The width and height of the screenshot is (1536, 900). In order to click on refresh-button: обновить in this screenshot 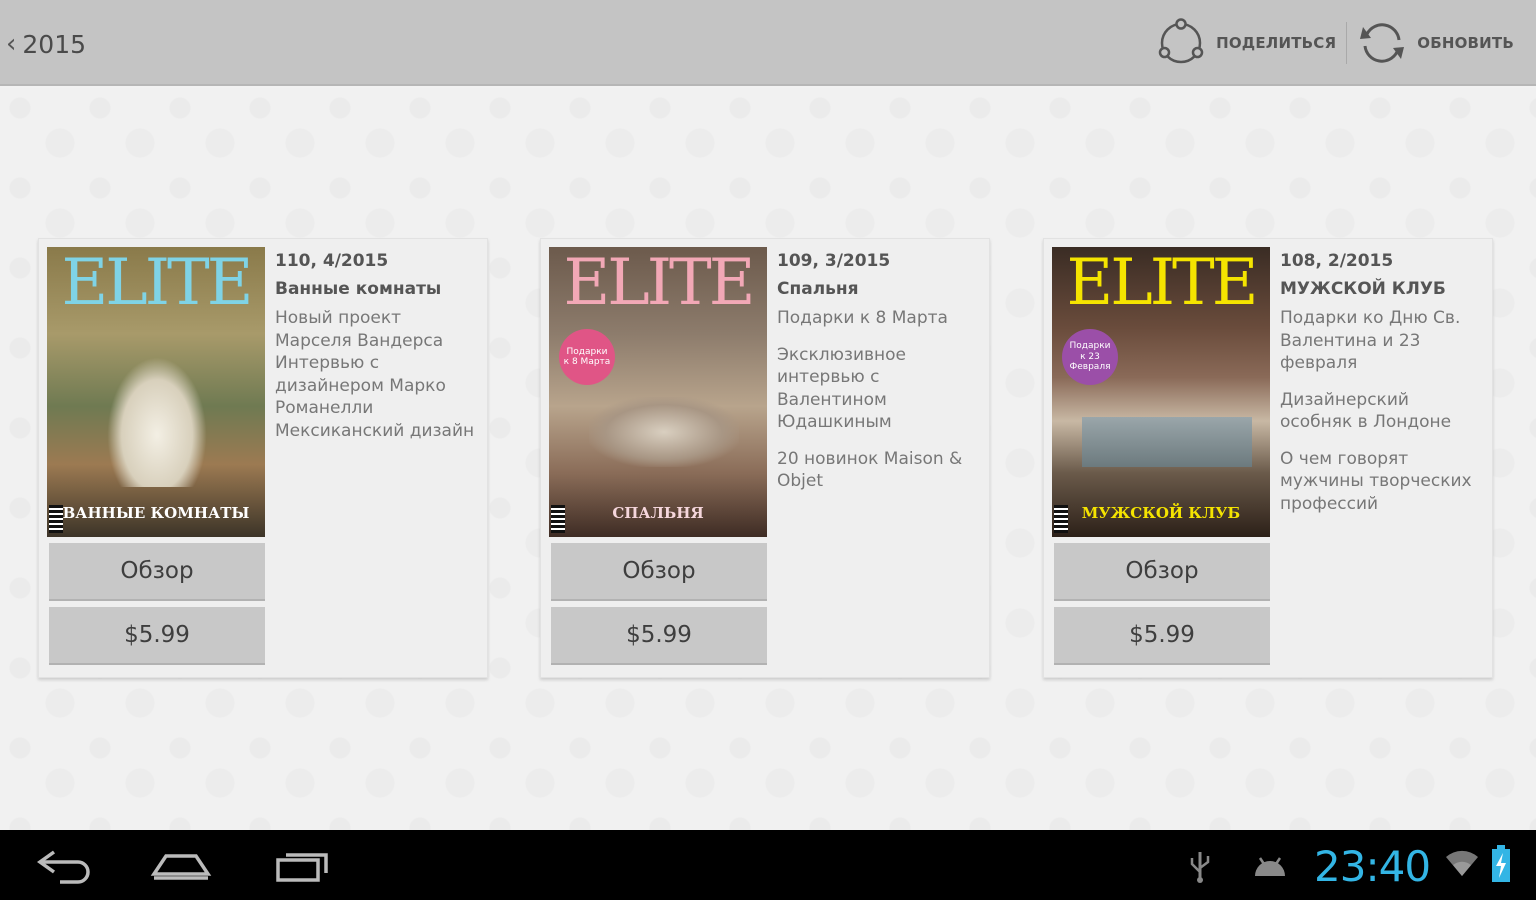, I will do `click(1435, 43)`.